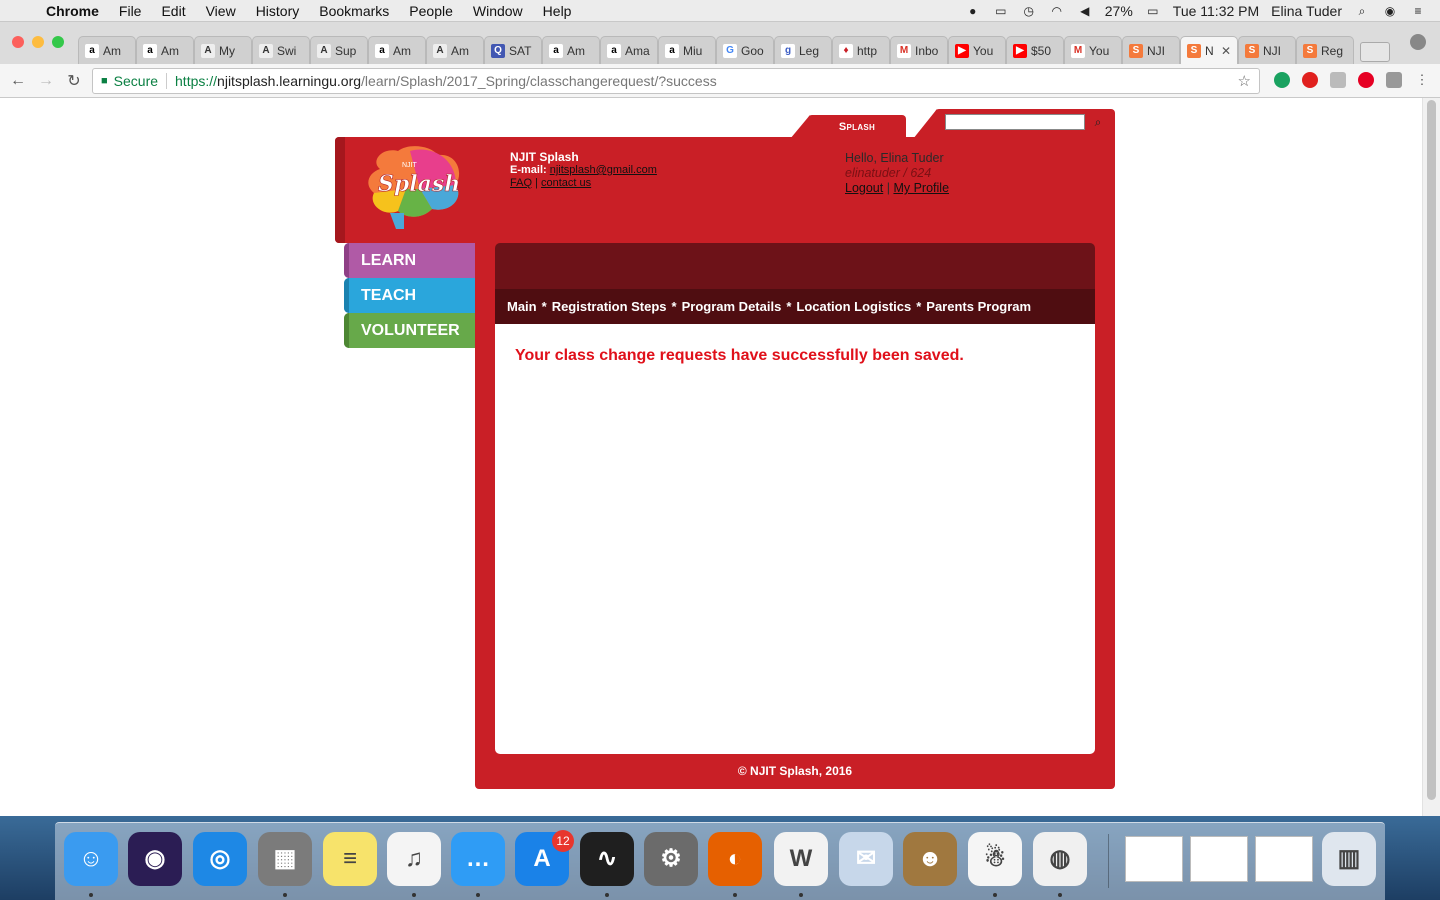 The height and width of the screenshot is (900, 1440). Describe the element at coordinates (603, 170) in the screenshot. I see `email-link: njitsplash@gmail.com` at that location.